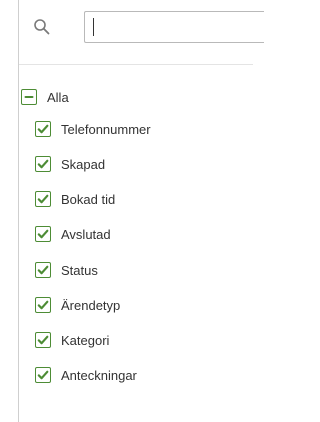 The image size is (320, 422). I want to click on filter-item: Skapad, so click(70, 164).